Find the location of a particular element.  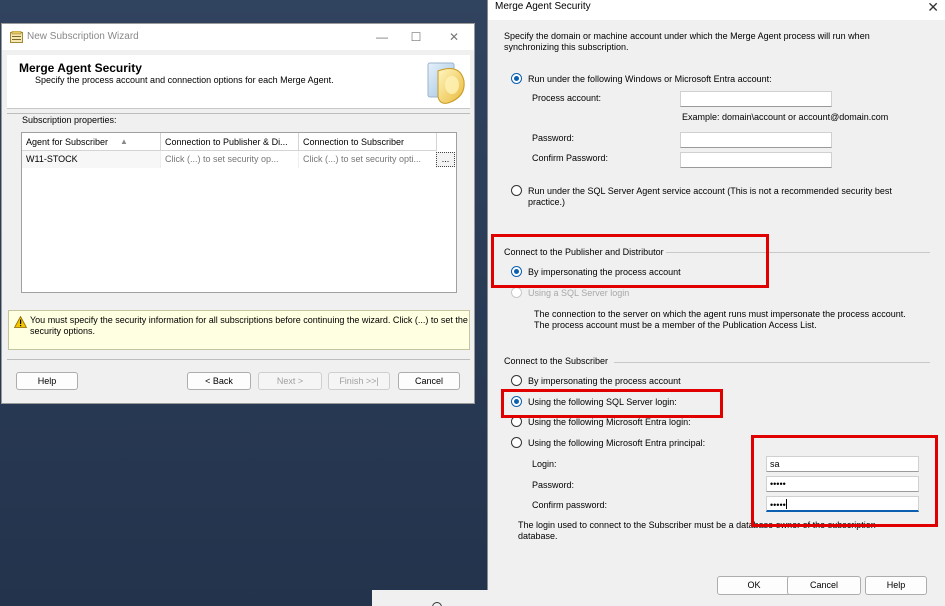

radio-subscriber-sql-login-label: Using the following SQL Server login: is located at coordinates (602, 402).